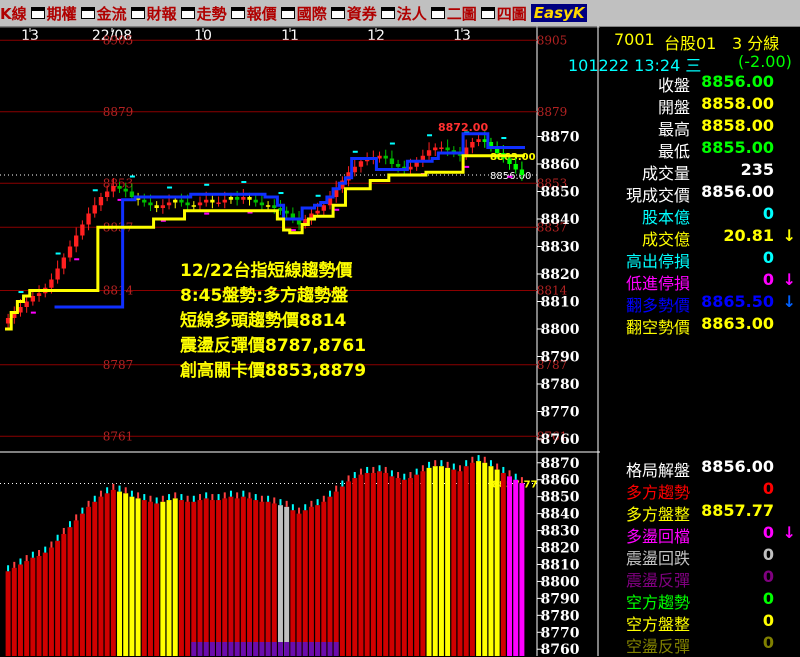  Describe the element at coordinates (673, 151) in the screenshot. I see `quotes-label: 最低` at that location.